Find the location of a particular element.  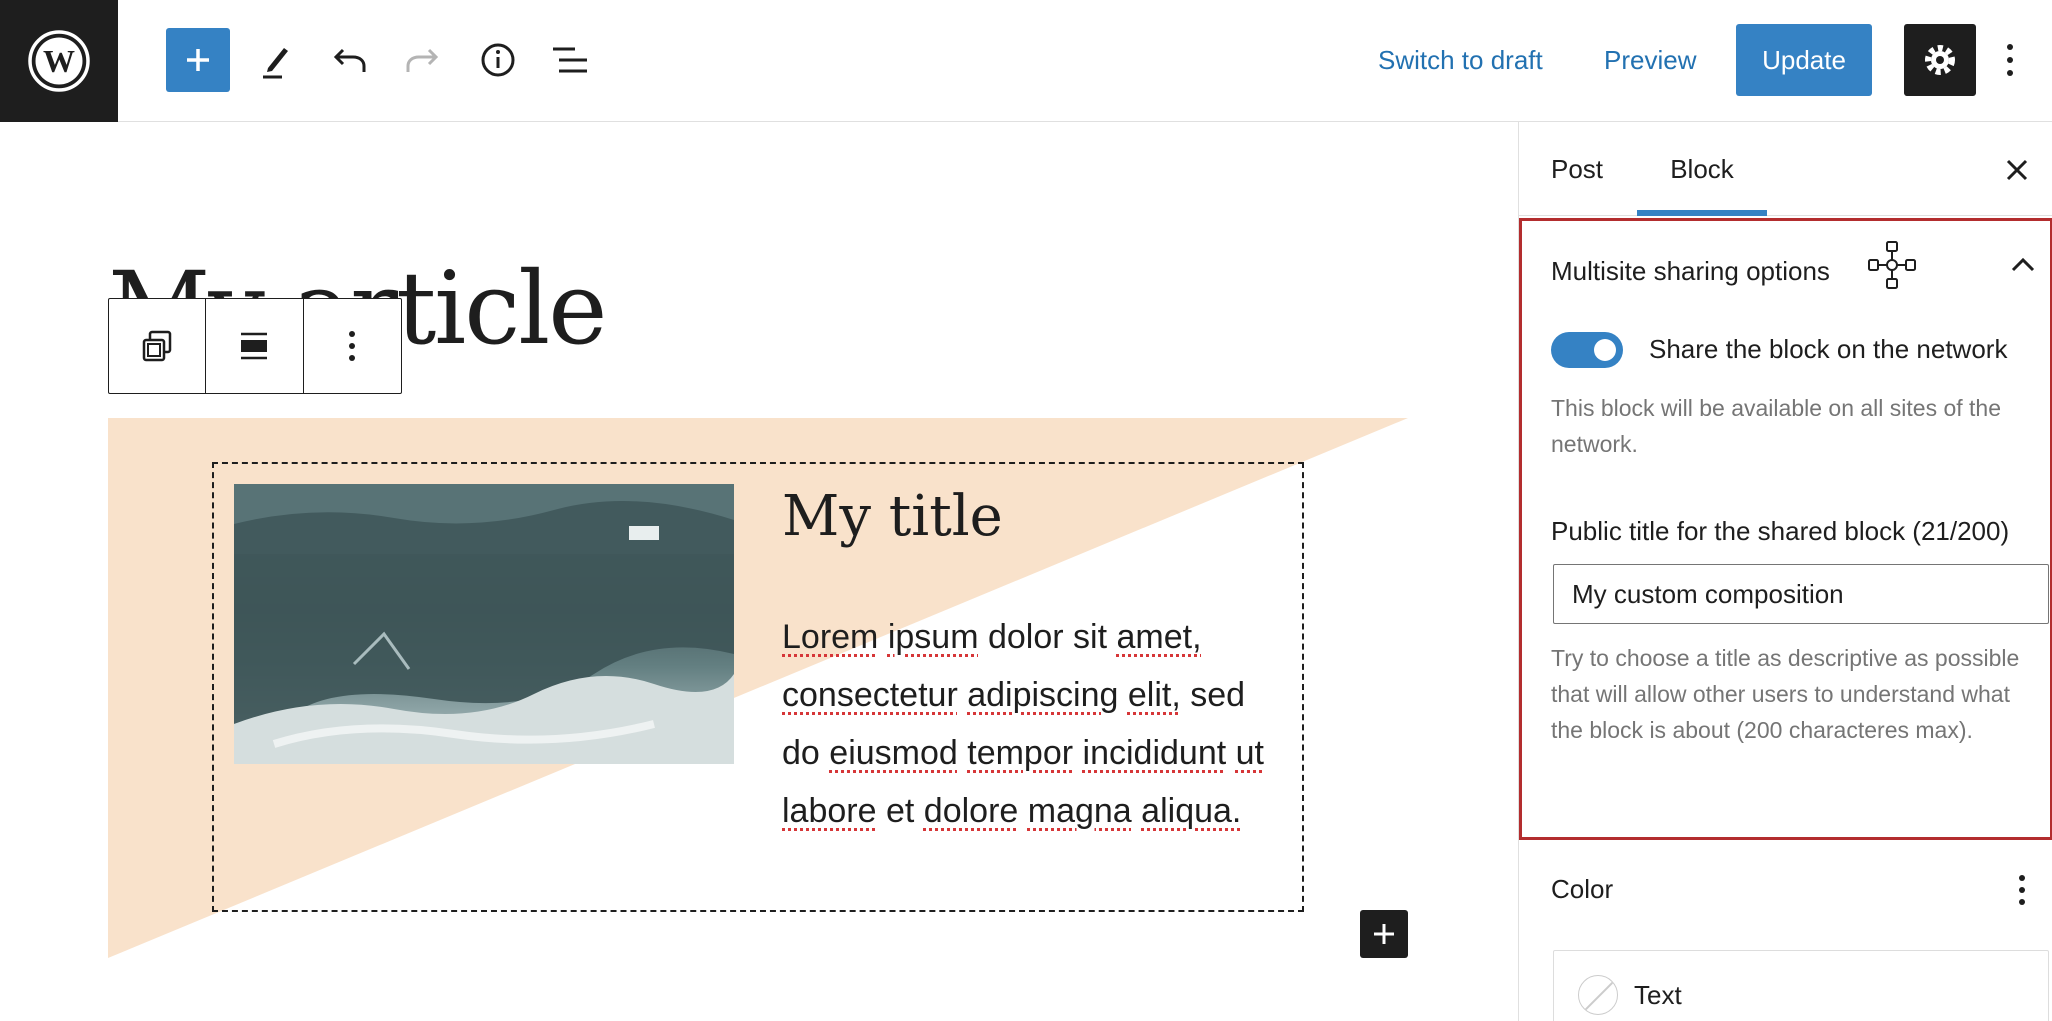

paragraph-word: dolor is located at coordinates (1025, 637).